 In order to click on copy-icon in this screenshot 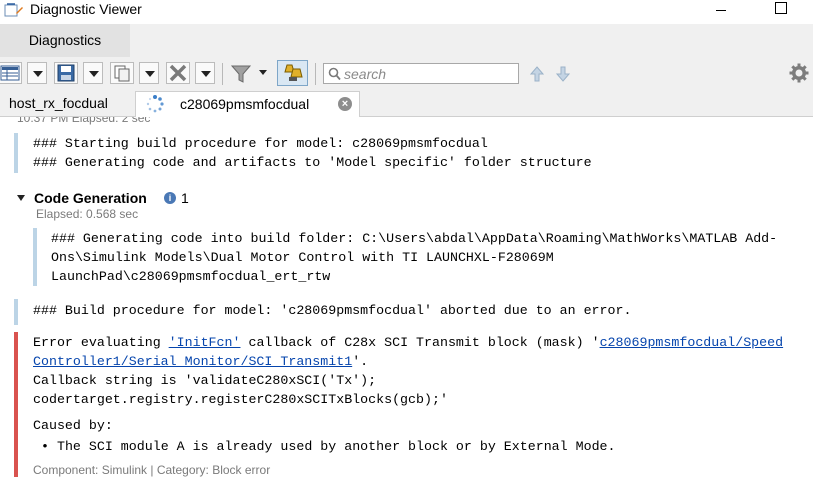, I will do `click(122, 73)`.